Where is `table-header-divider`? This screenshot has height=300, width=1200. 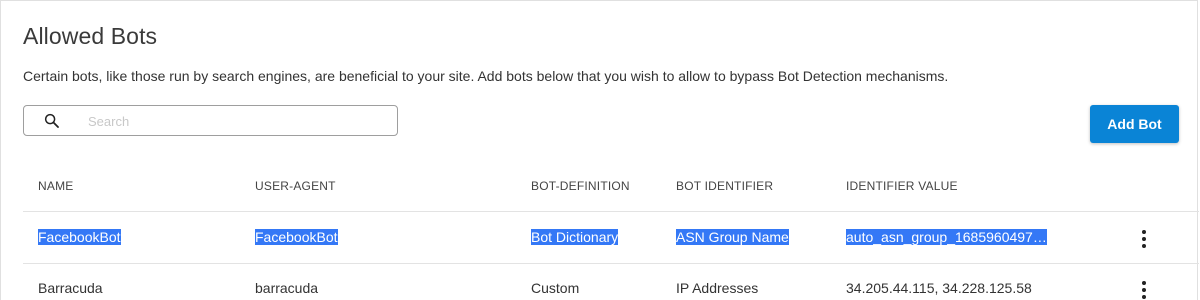
table-header-divider is located at coordinates (611, 211).